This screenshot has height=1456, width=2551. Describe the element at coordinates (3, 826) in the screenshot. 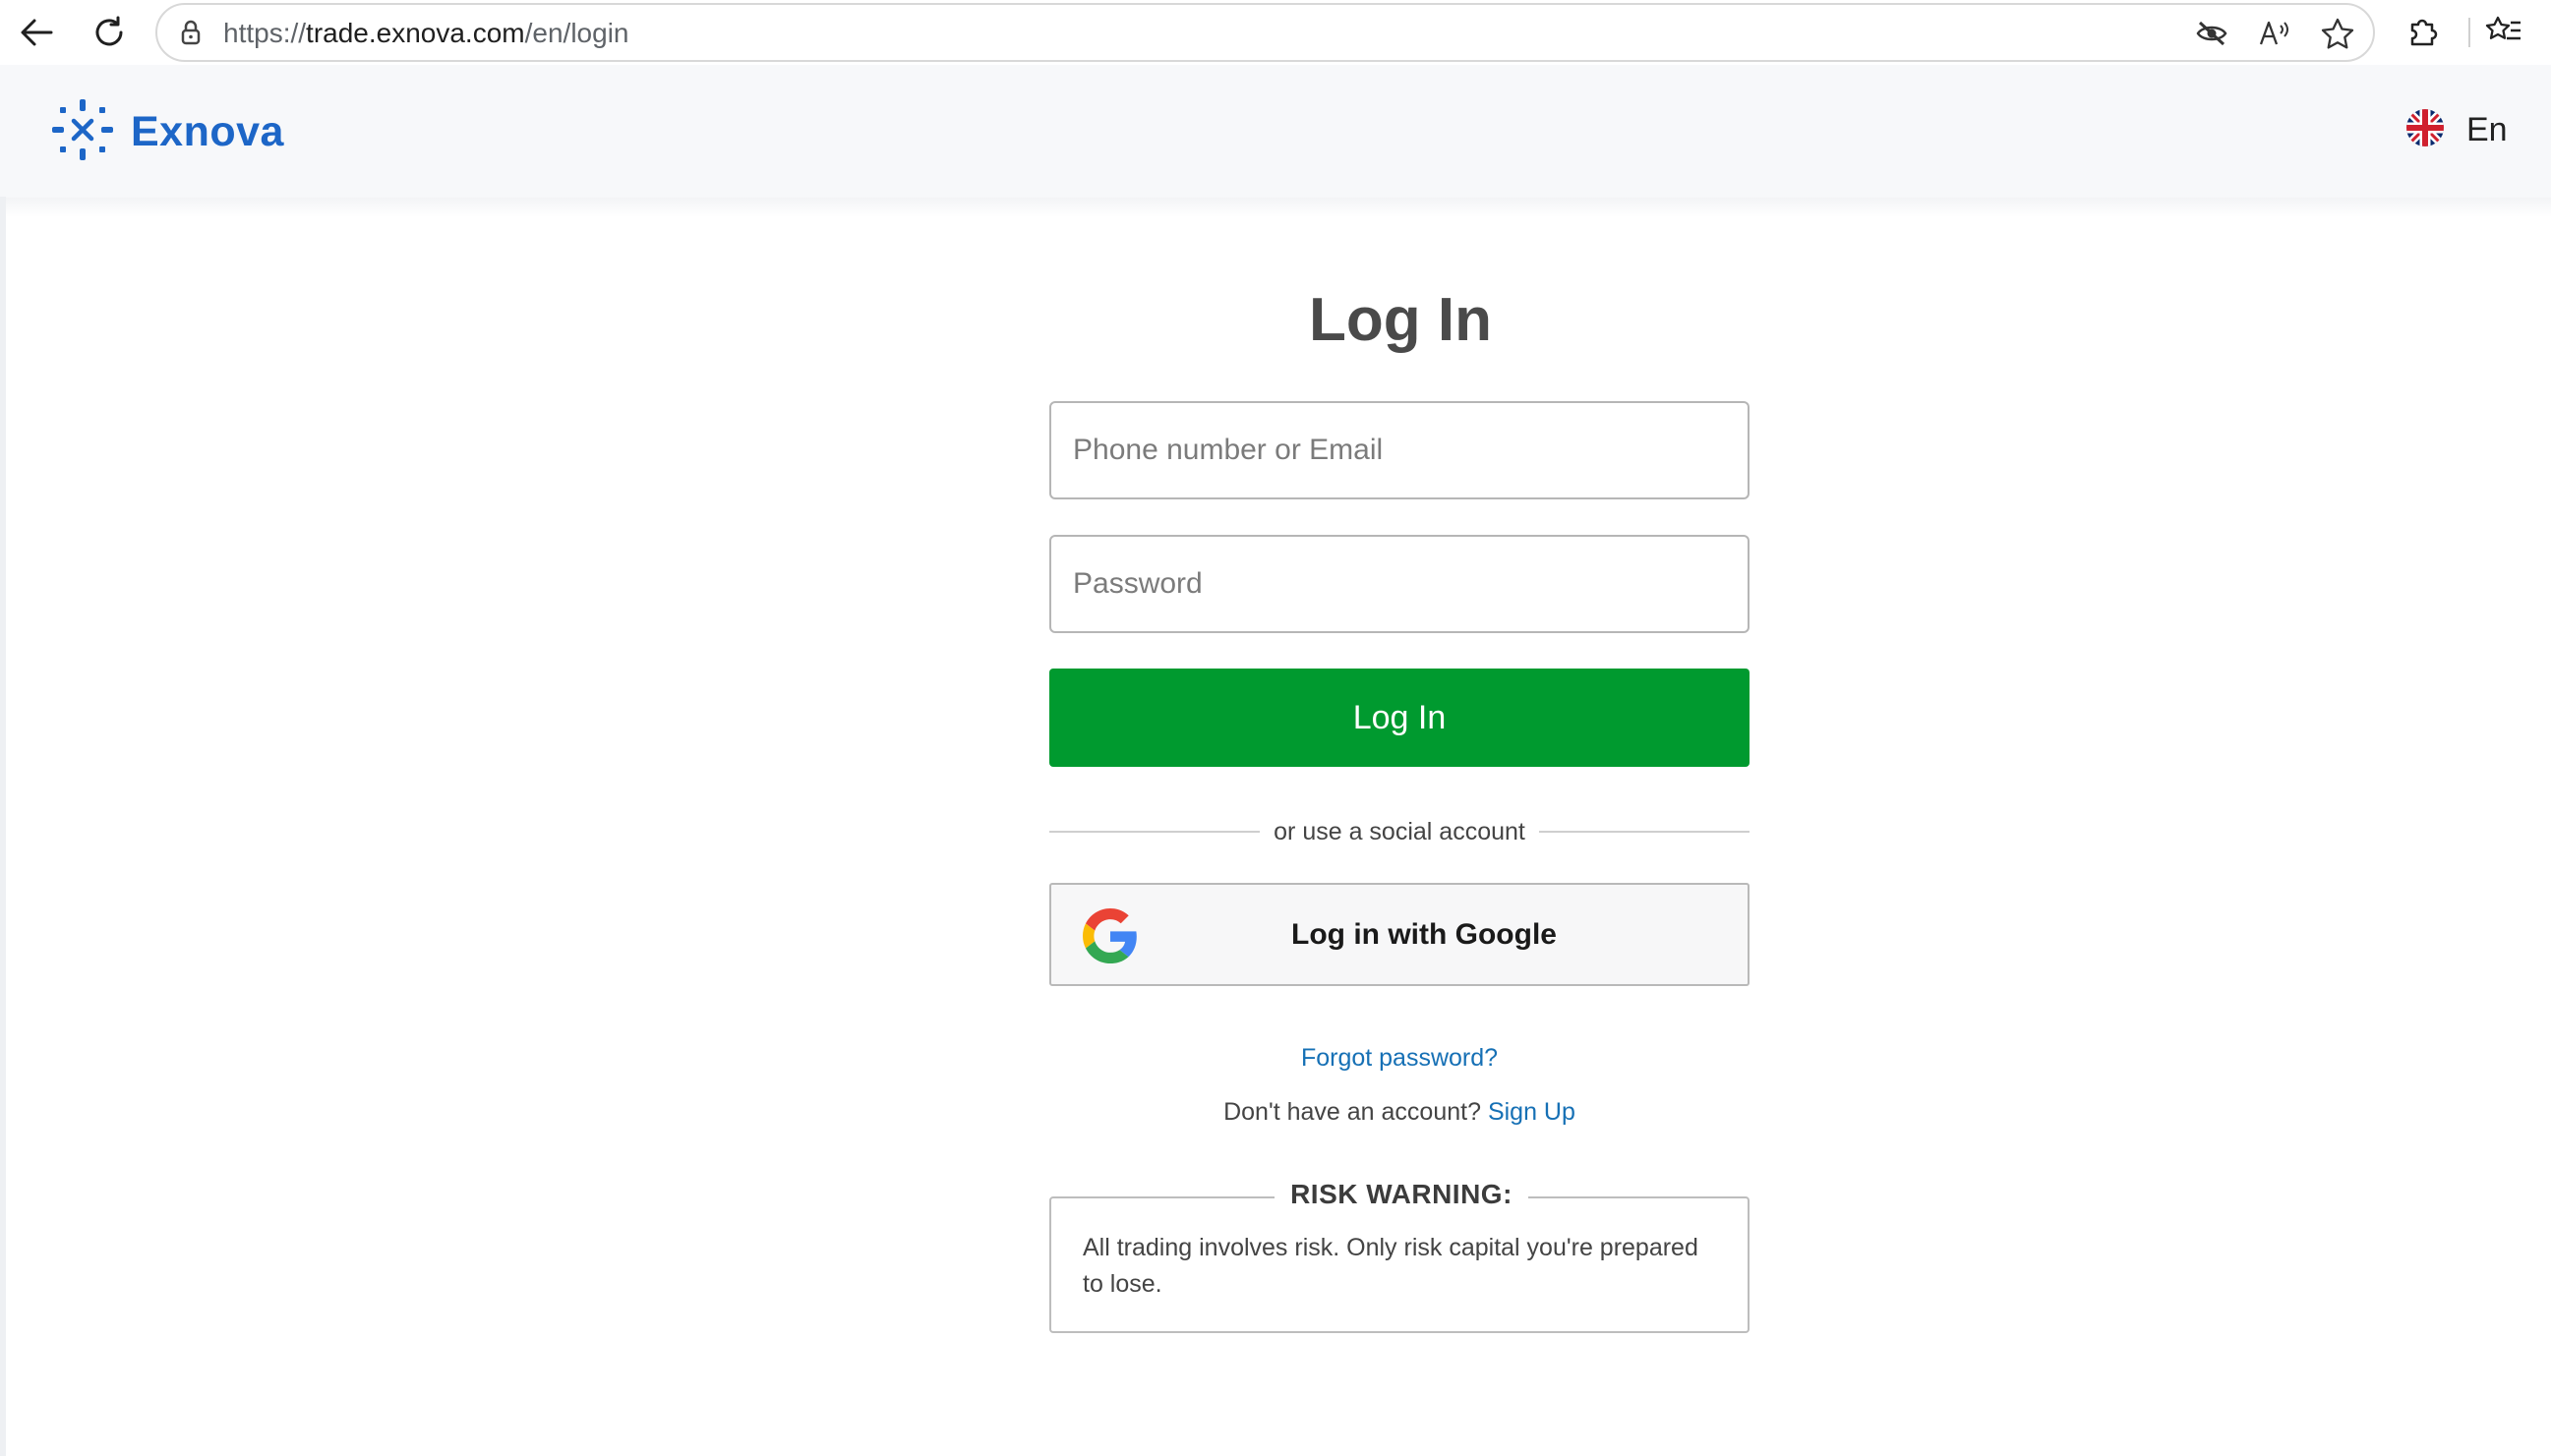

I see `page-edge` at that location.